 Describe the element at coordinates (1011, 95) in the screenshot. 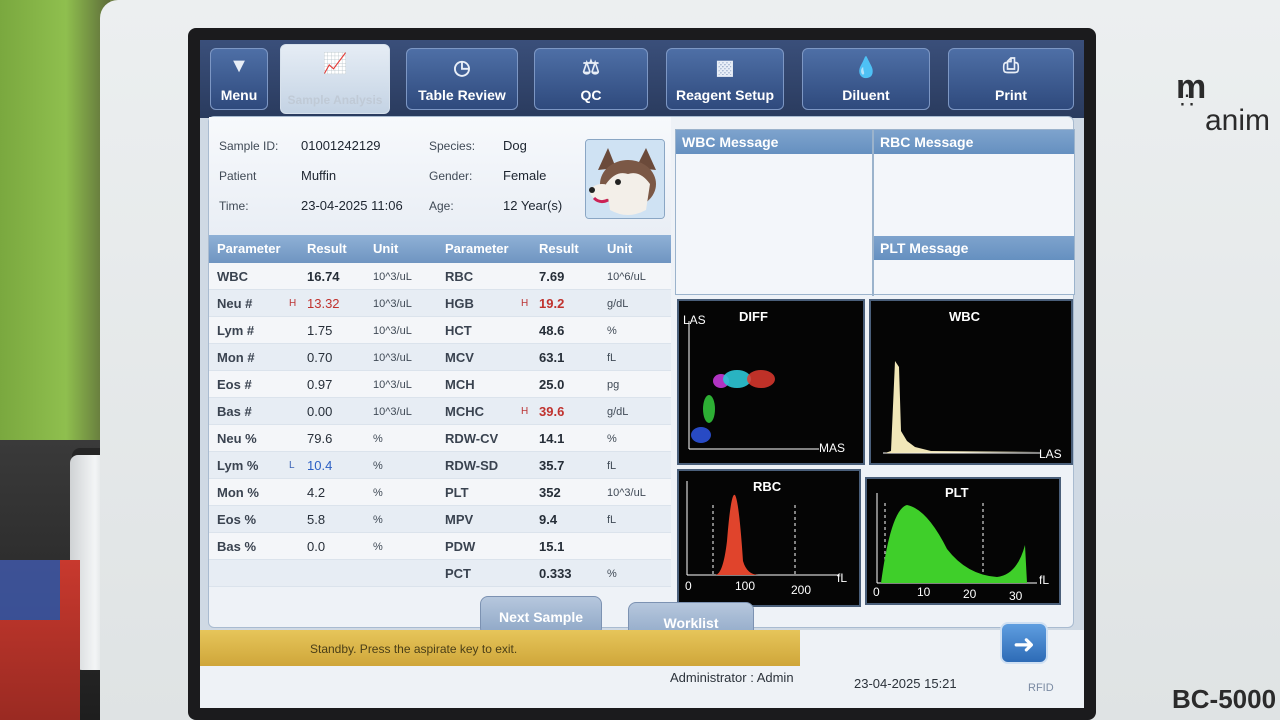

I see `print-label: Print` at that location.